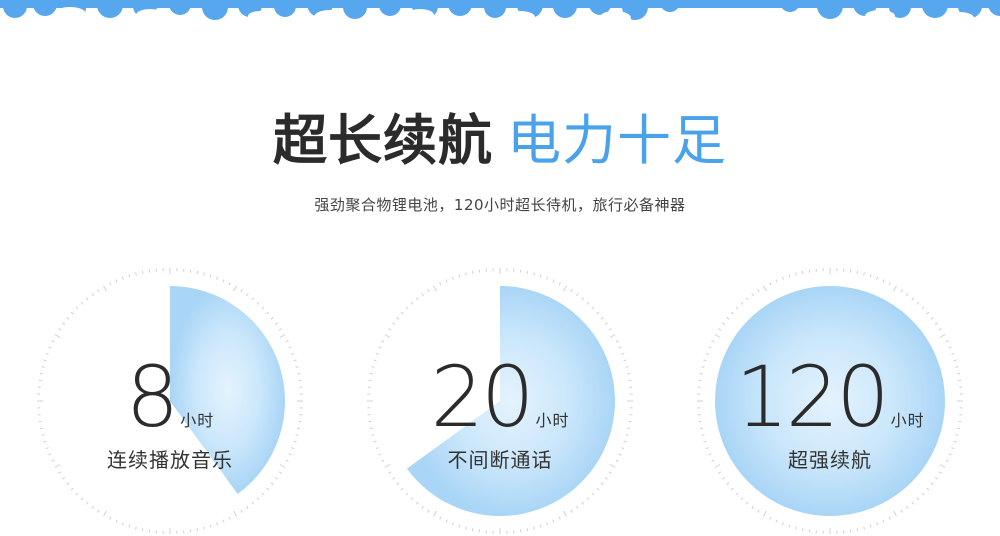 This screenshot has width=1000, height=536. Describe the element at coordinates (170, 458) in the screenshot. I see `stat-label: 连续播放音乐` at that location.